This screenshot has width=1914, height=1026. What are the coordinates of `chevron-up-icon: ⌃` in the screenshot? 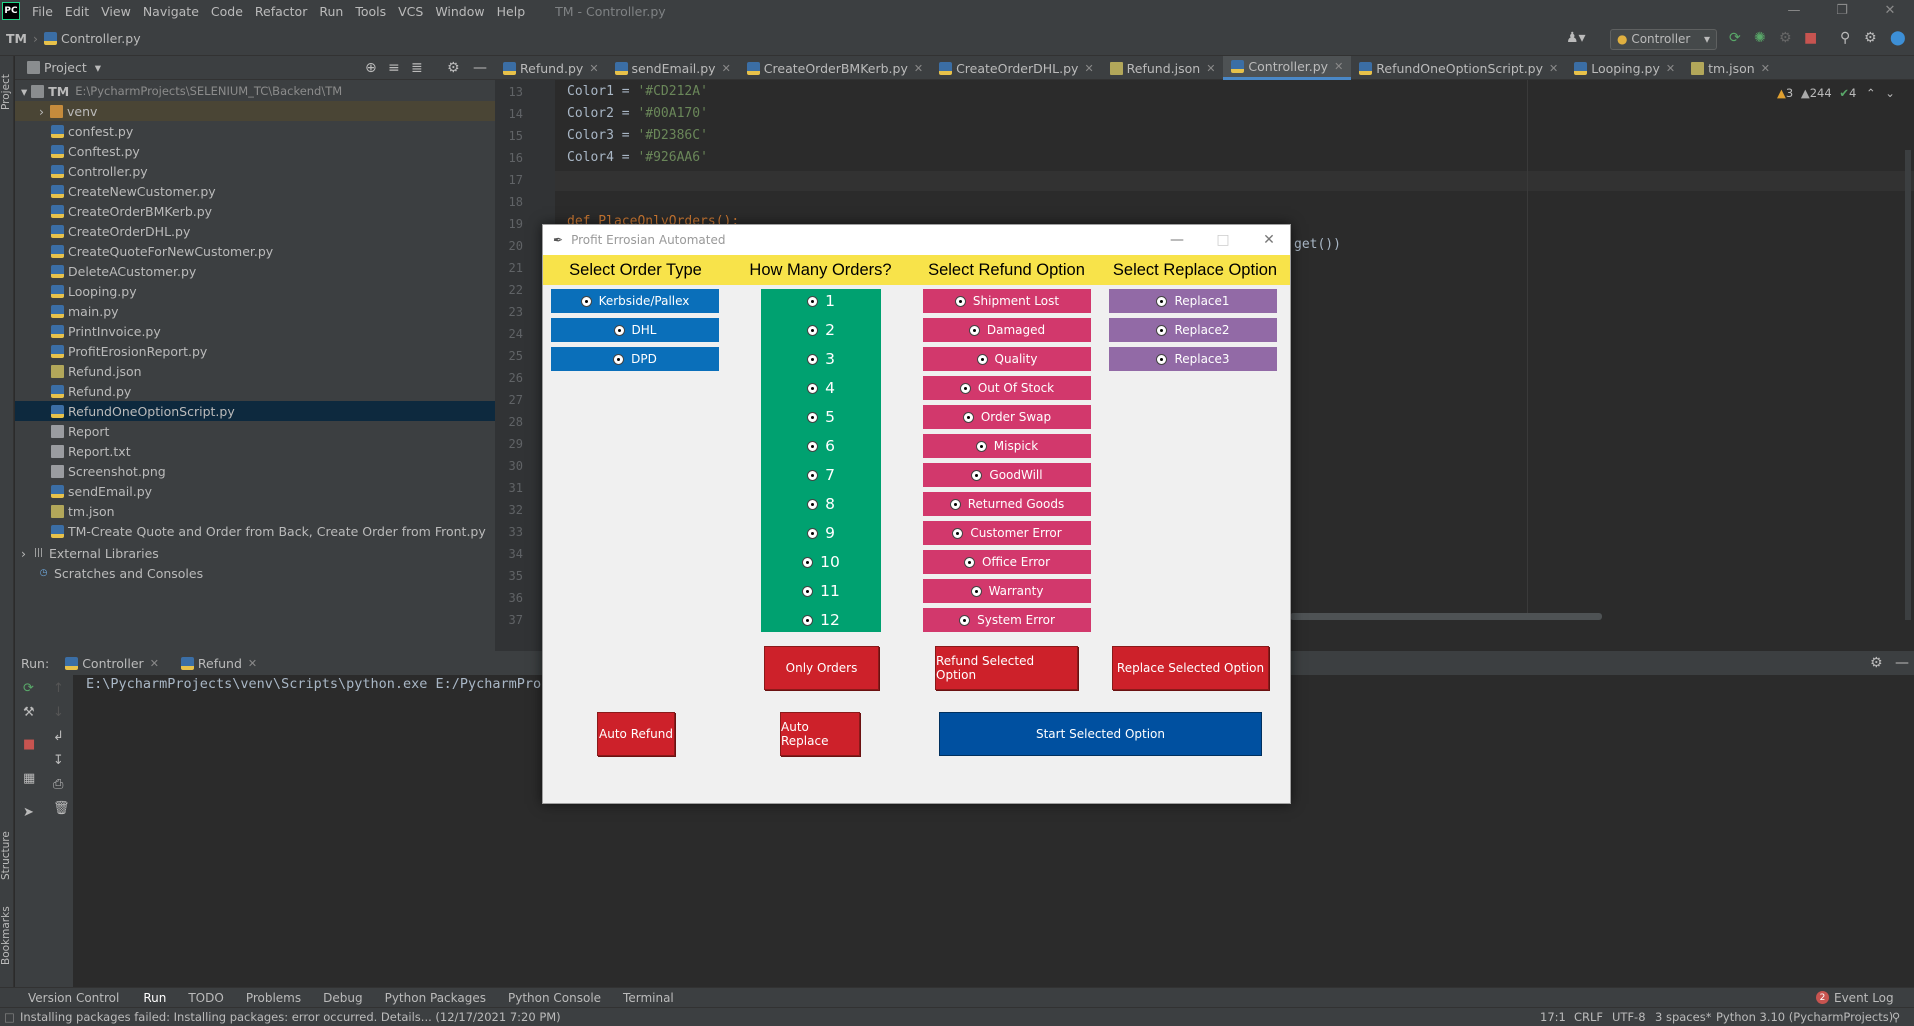 It's located at (1871, 93).